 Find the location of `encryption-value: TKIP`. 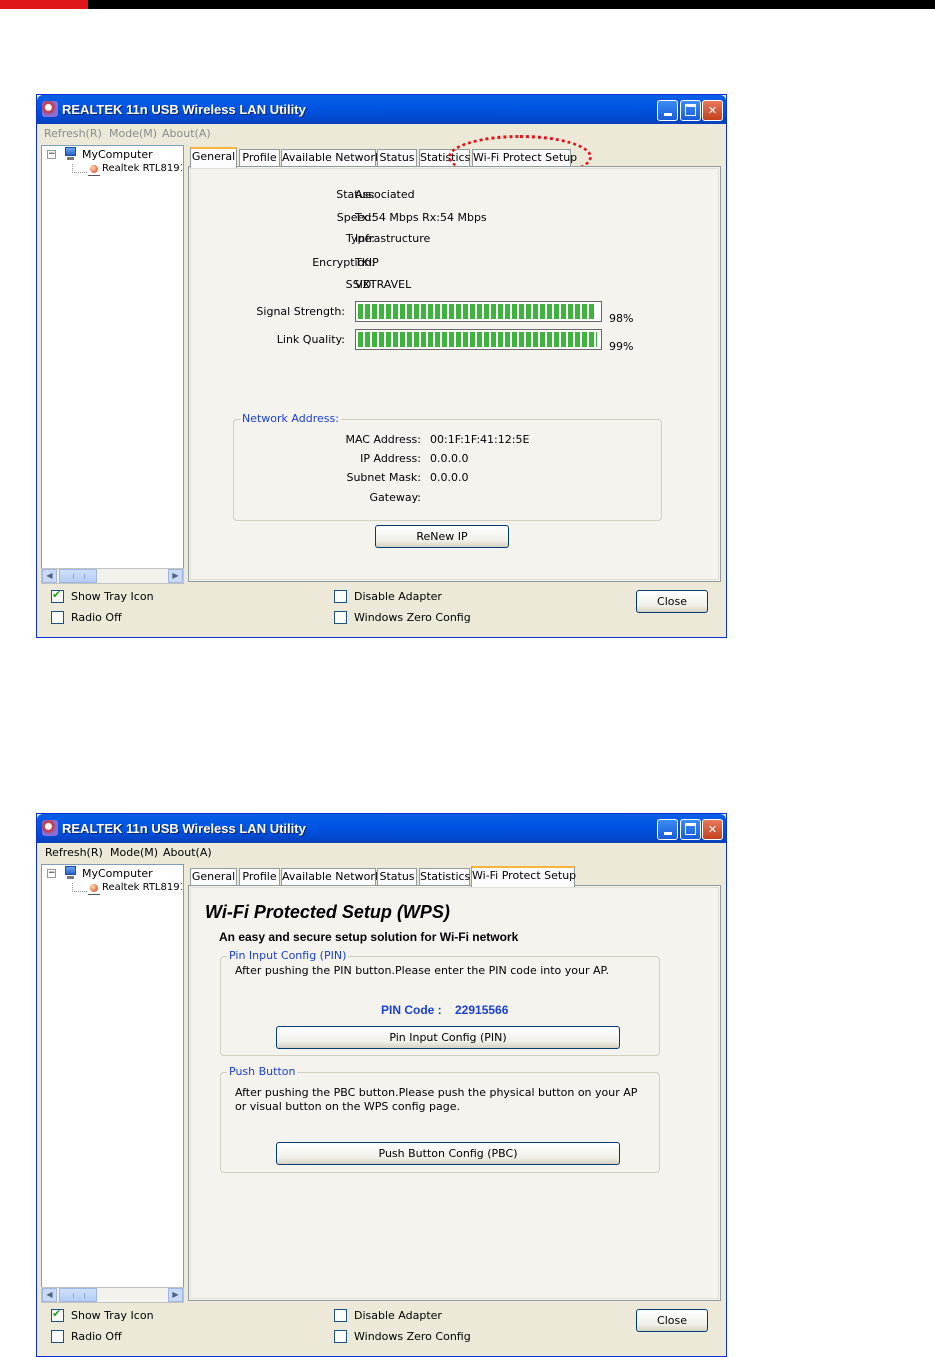

encryption-value: TKIP is located at coordinates (367, 262).